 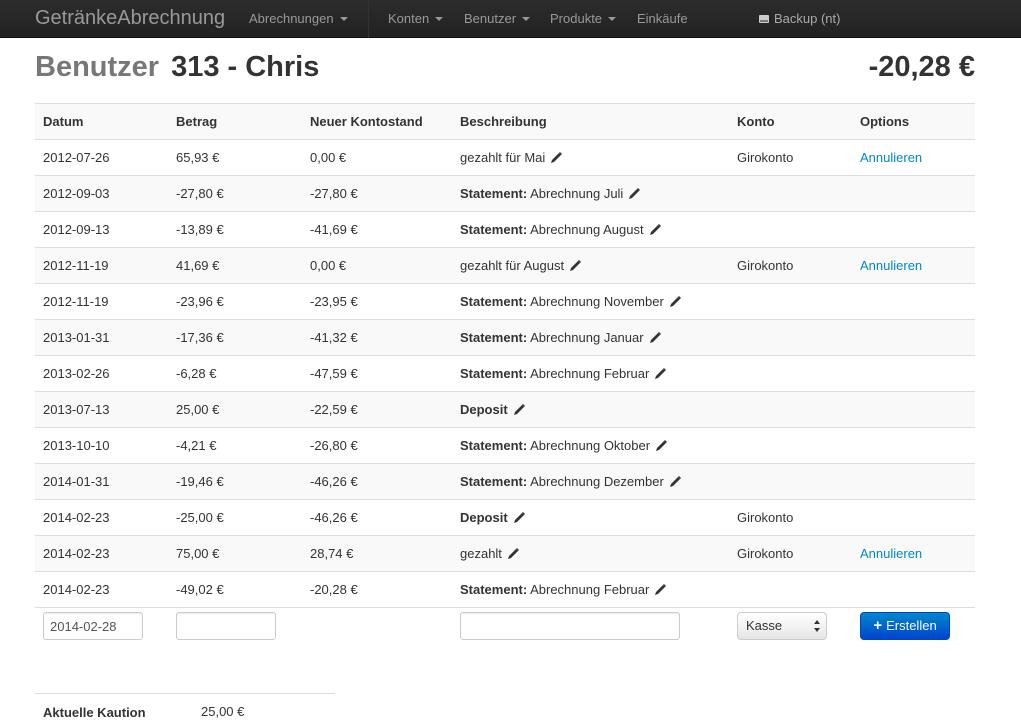 What do you see at coordinates (764, 625) in the screenshot?
I see `konto-select-value: Kasse` at bounding box center [764, 625].